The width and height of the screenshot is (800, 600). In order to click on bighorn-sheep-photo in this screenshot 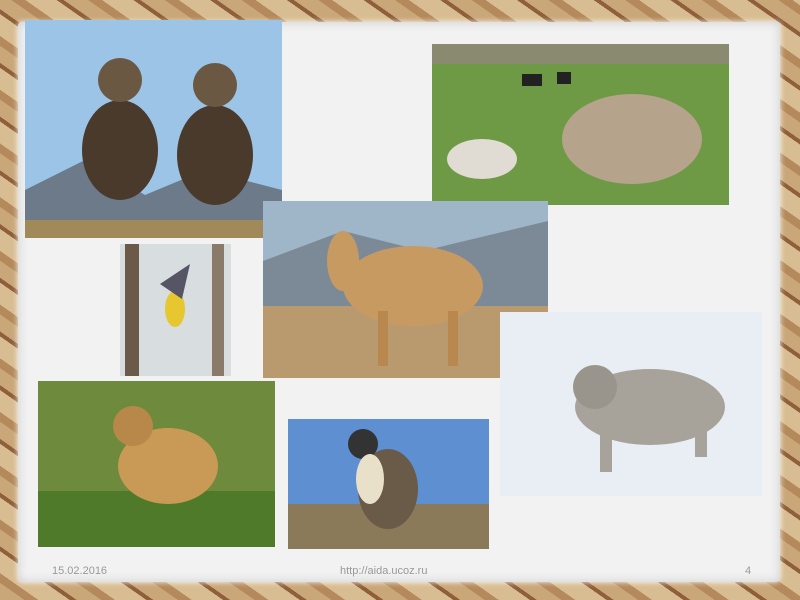, I will do `click(153, 129)`.